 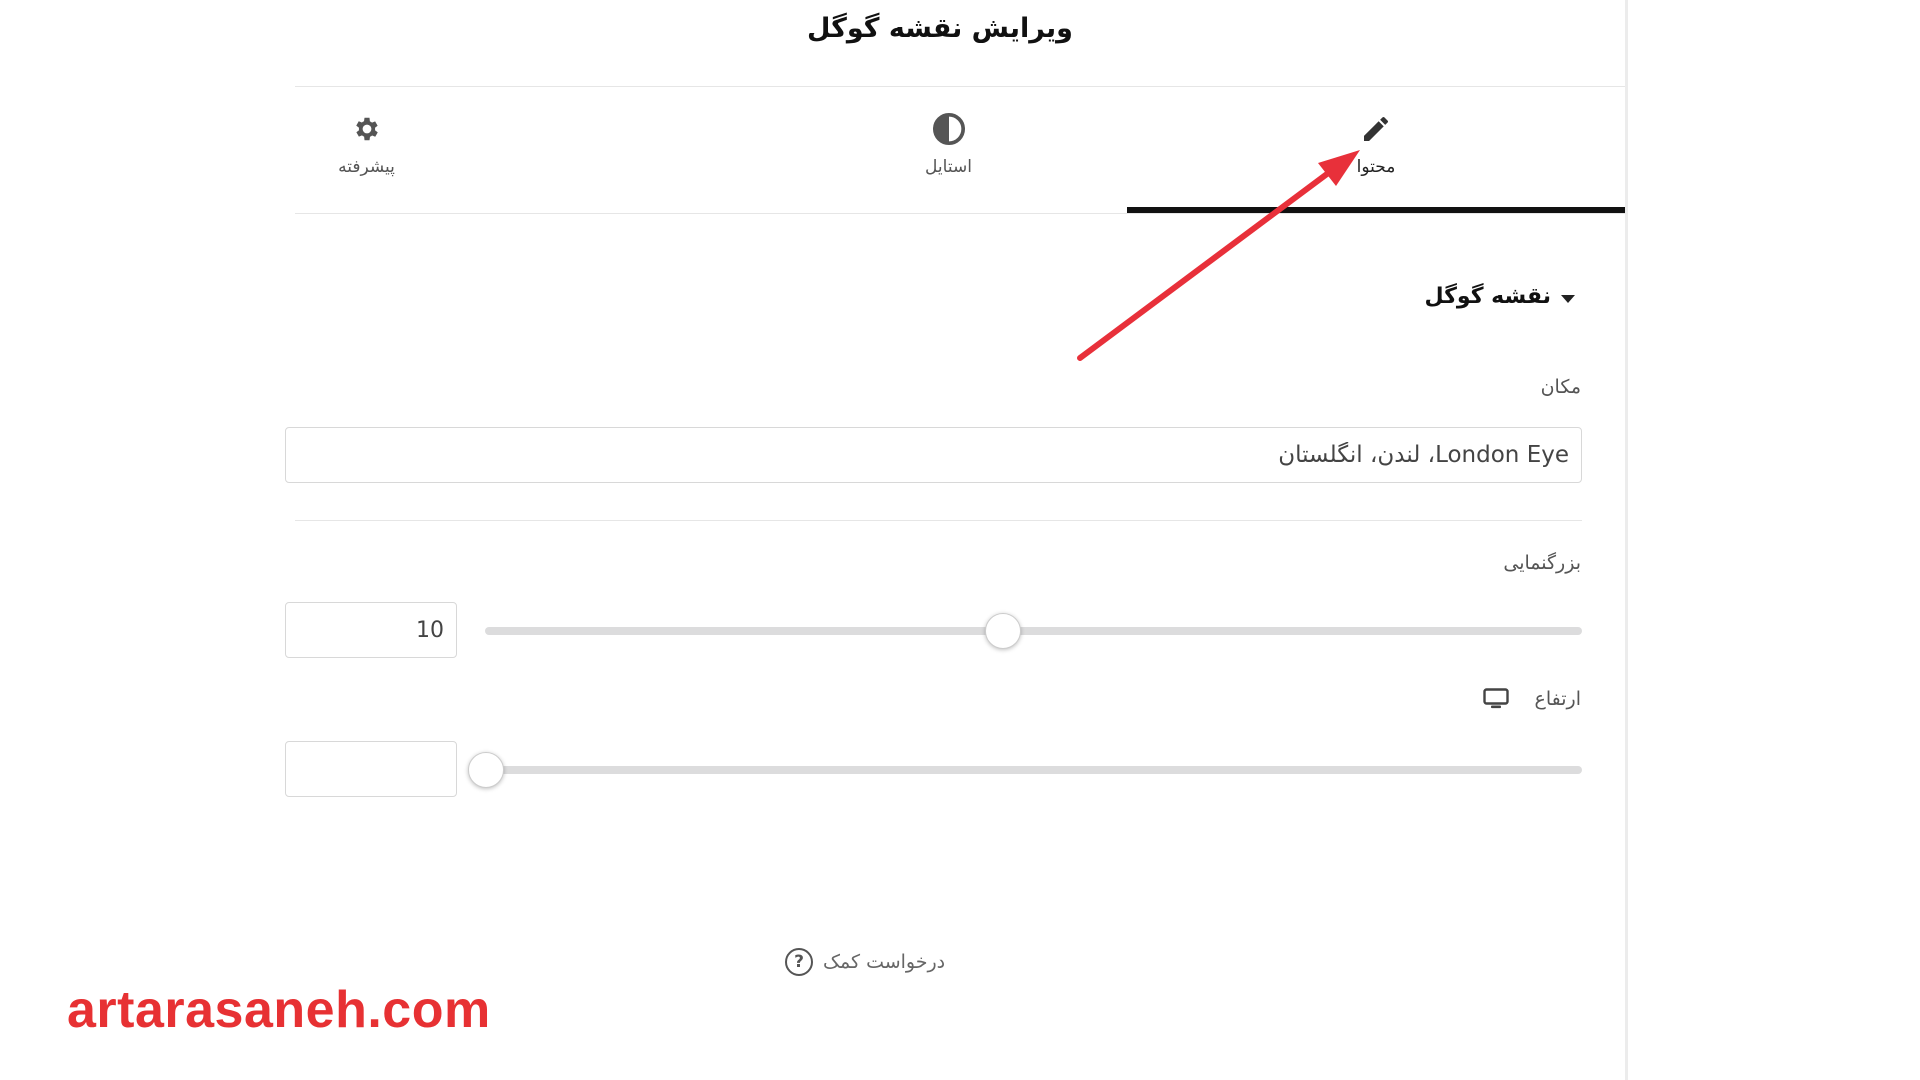 What do you see at coordinates (1376, 150) in the screenshot?
I see `tab-content: محتوا` at bounding box center [1376, 150].